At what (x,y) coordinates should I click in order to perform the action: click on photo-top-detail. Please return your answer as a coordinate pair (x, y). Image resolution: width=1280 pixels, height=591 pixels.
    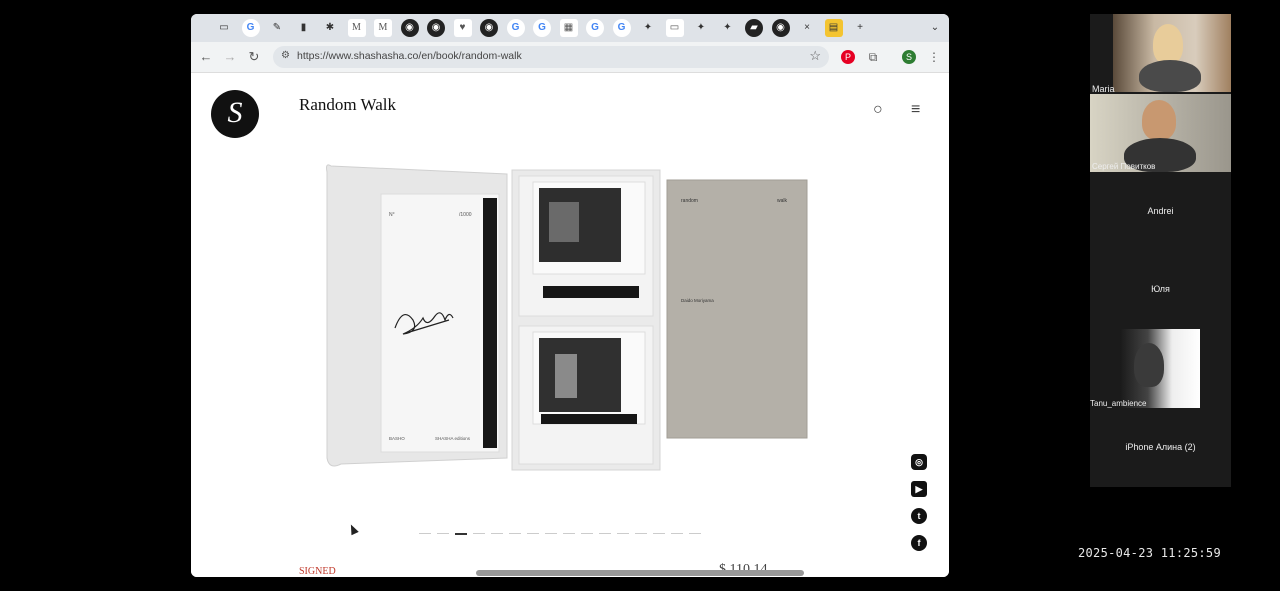
    Looking at the image, I should click on (564, 222).